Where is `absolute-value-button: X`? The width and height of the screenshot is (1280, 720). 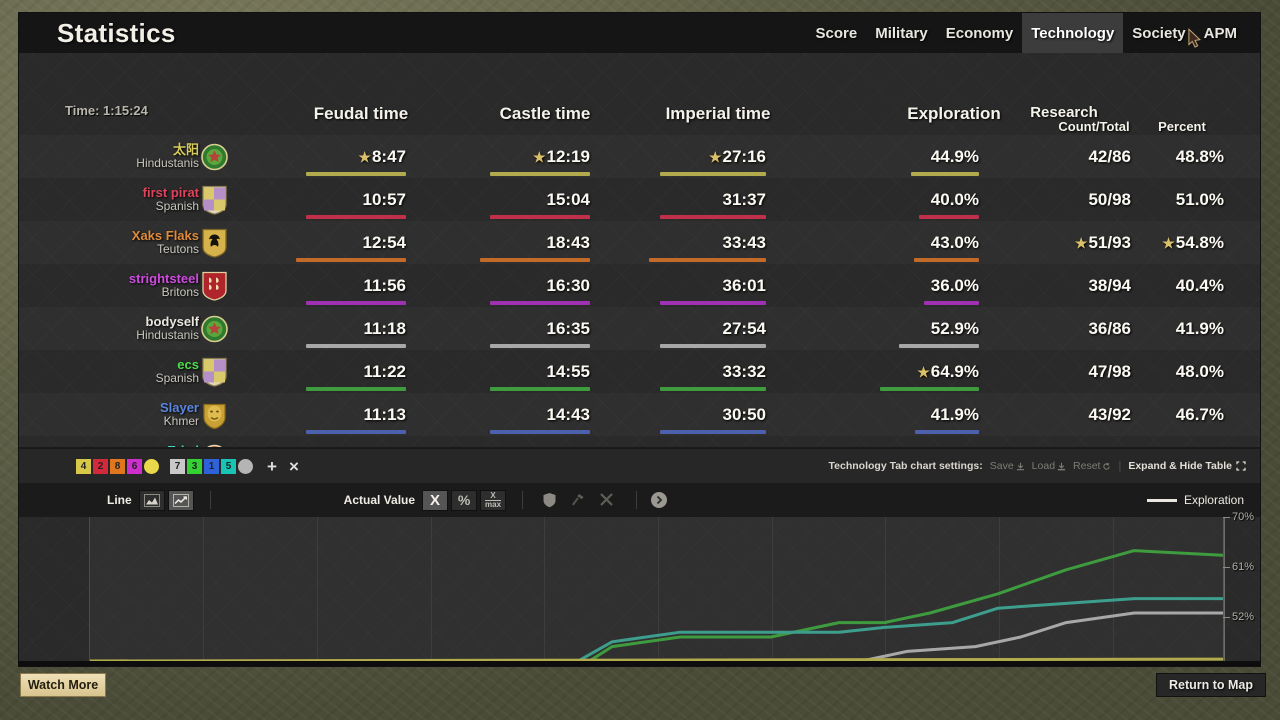 absolute-value-button: X is located at coordinates (435, 500).